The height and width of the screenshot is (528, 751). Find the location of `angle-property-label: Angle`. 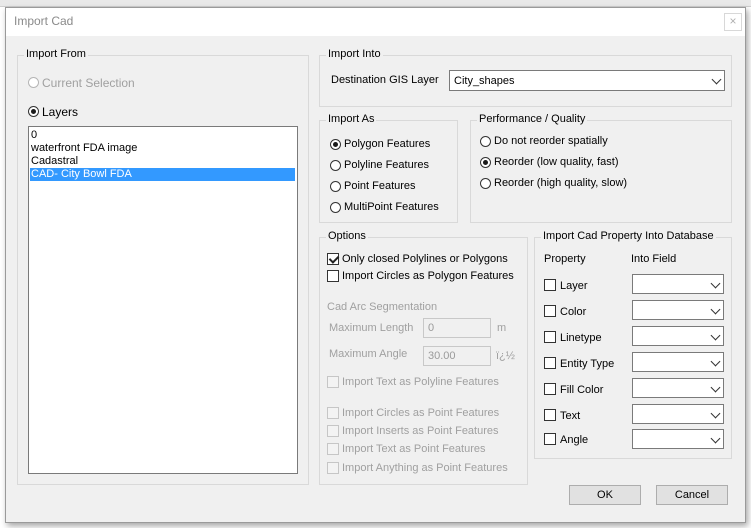

angle-property-label: Angle is located at coordinates (574, 440).